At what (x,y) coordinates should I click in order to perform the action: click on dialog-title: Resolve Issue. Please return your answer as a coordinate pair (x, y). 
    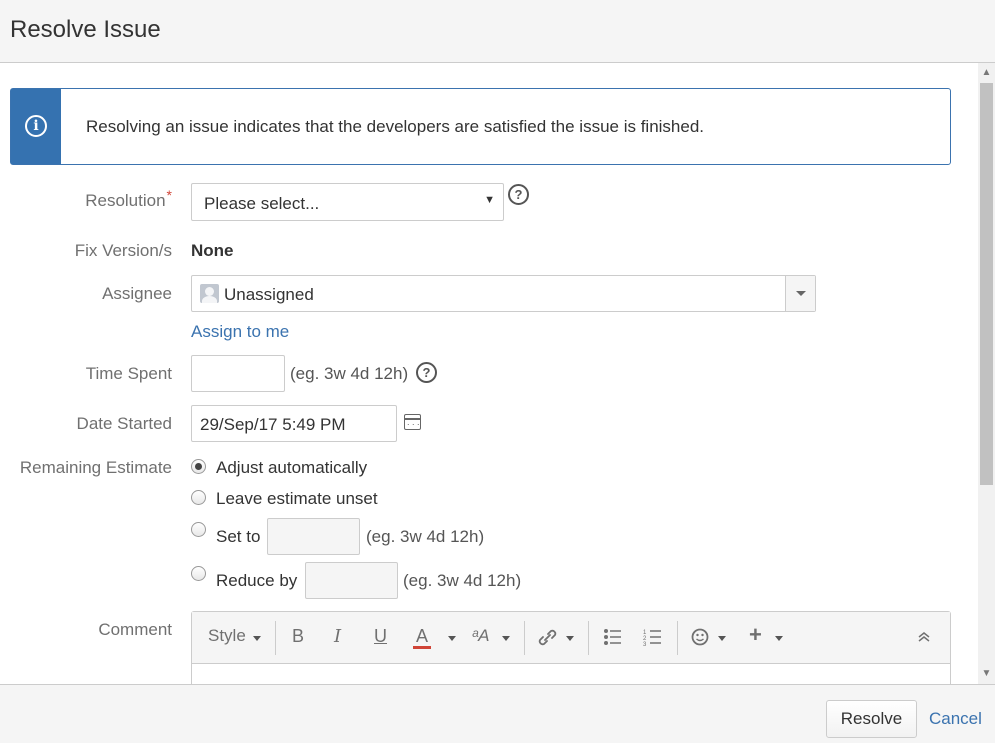
    Looking at the image, I should click on (85, 29).